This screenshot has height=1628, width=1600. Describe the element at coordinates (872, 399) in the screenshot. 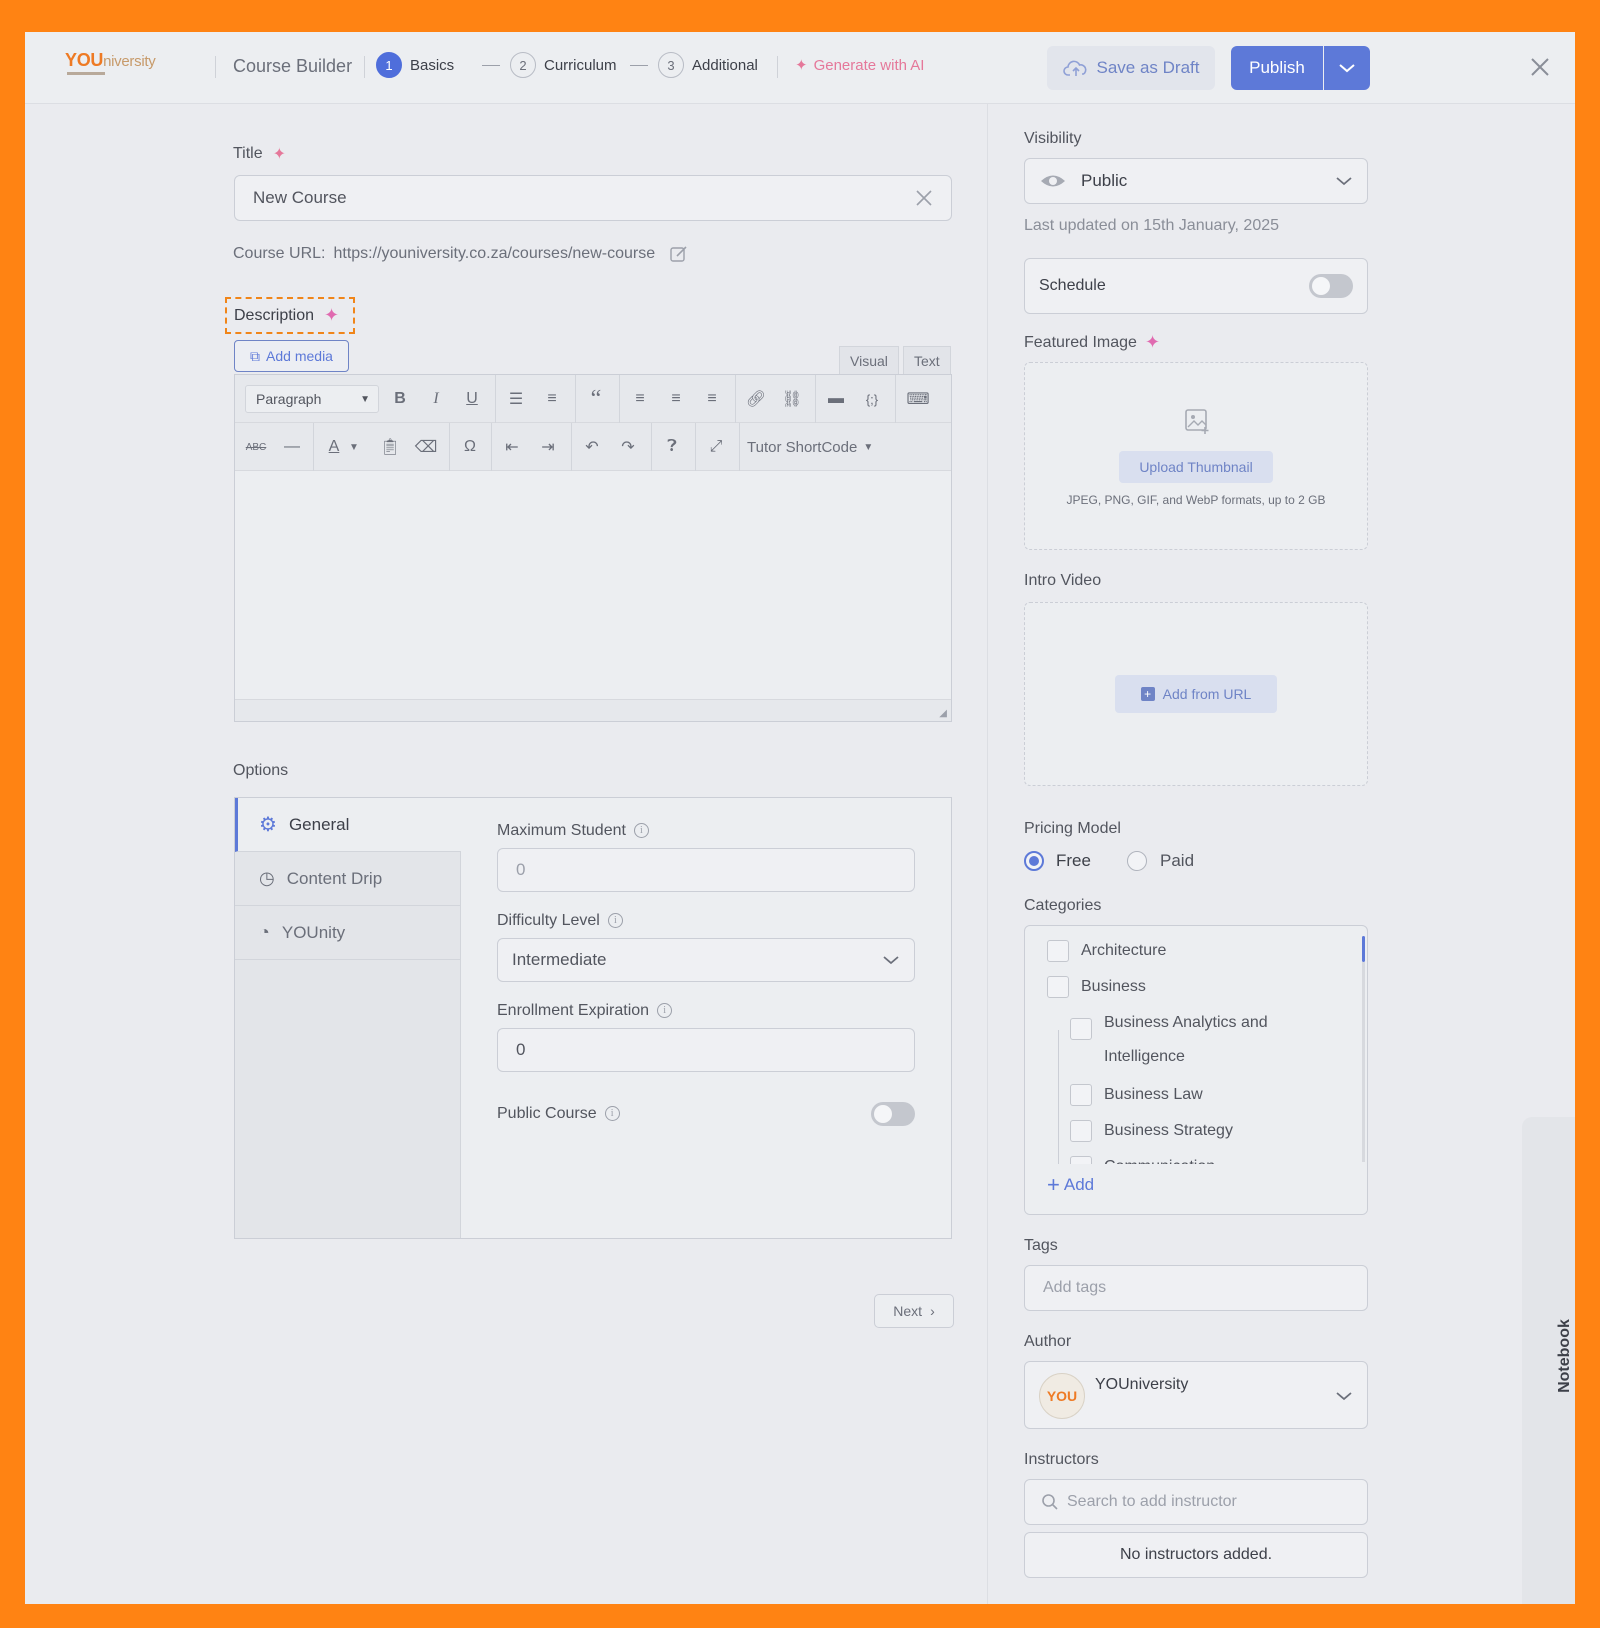

I see `shortcode-icon: {;}` at that location.